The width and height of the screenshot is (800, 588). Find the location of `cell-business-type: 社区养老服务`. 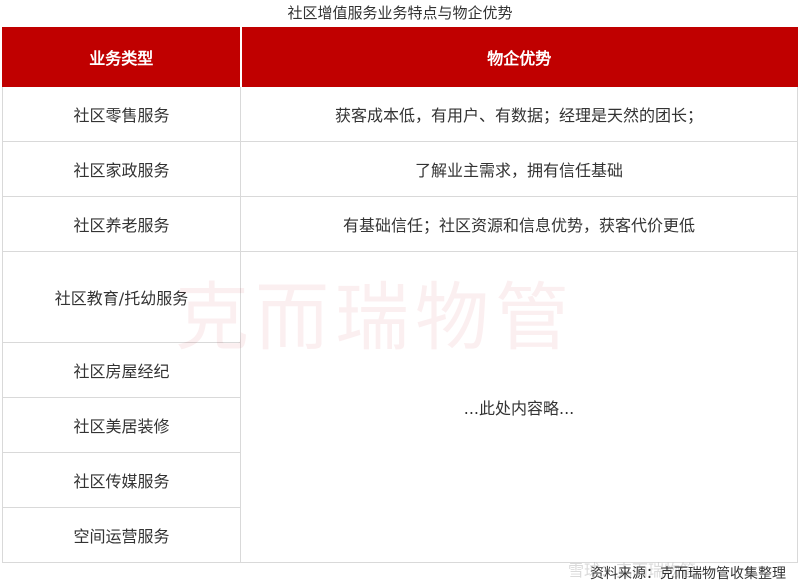

cell-business-type: 社区养老服务 is located at coordinates (121, 224).